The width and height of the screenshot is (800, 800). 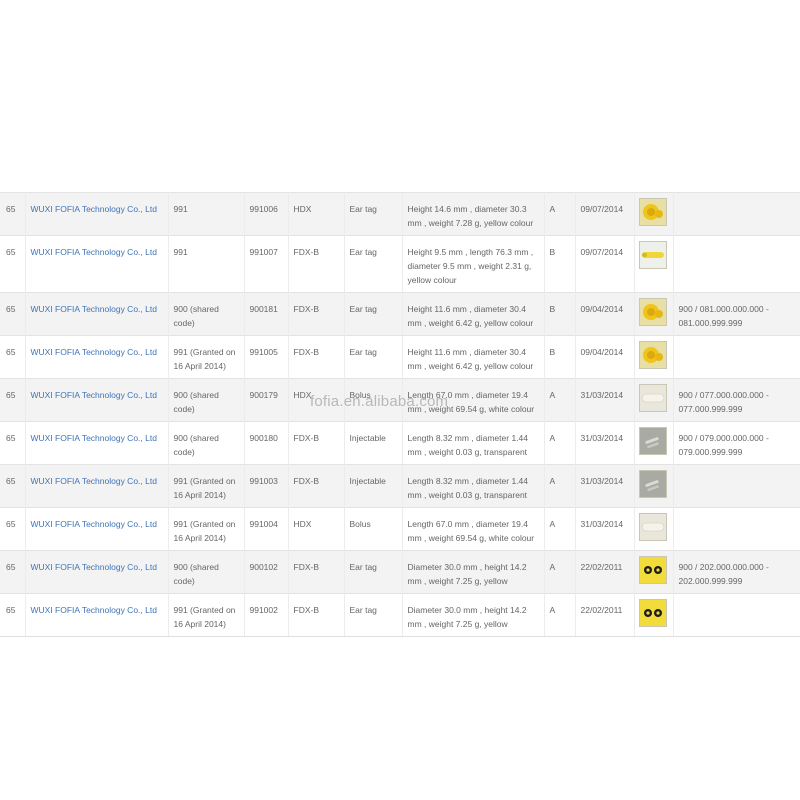 What do you see at coordinates (360, 524) in the screenshot?
I see `product-type: Bolus` at bounding box center [360, 524].